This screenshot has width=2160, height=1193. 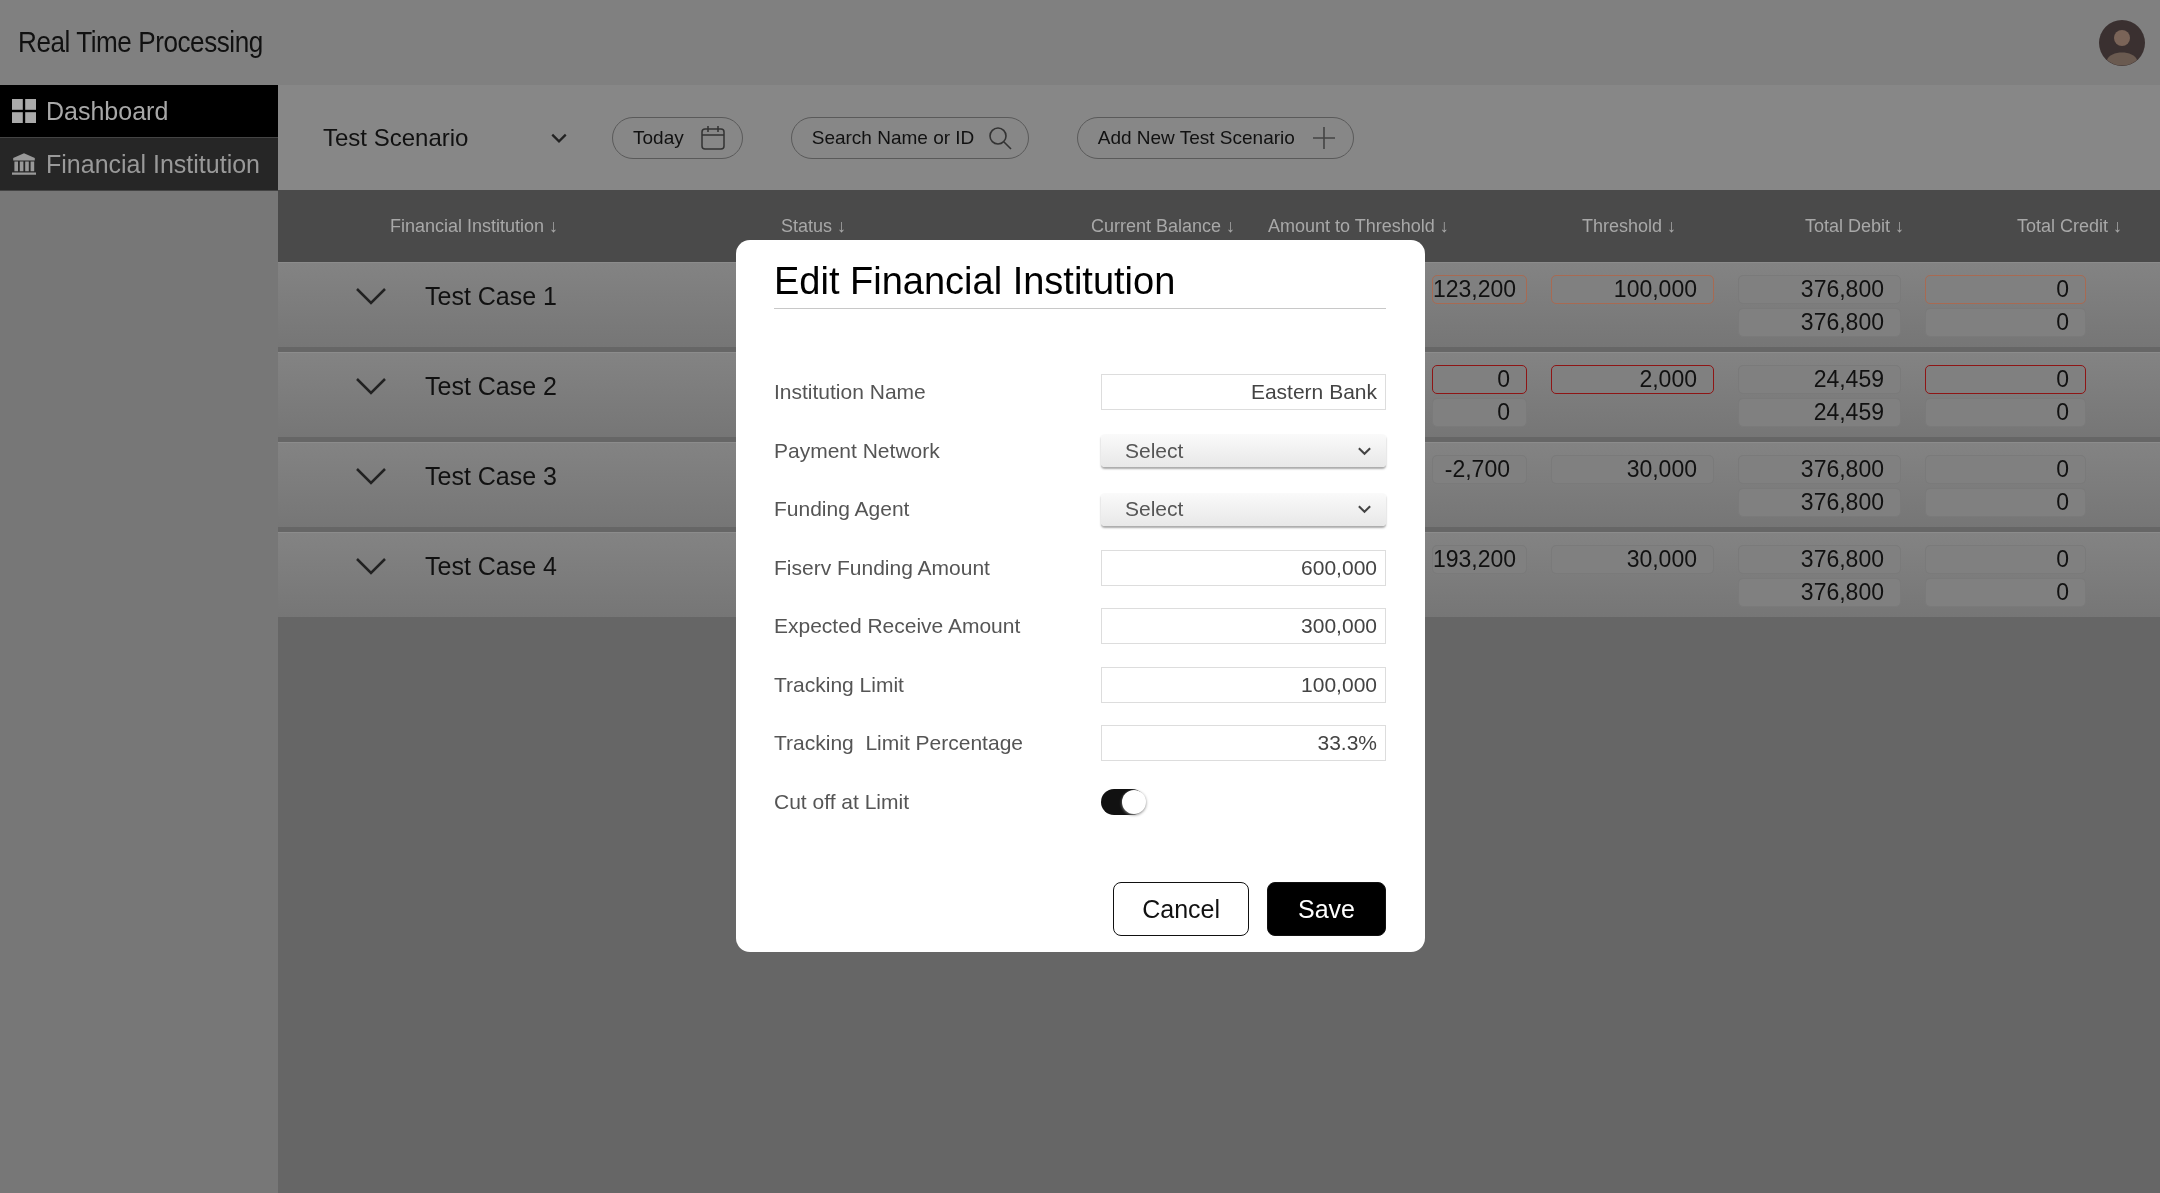 What do you see at coordinates (842, 509) in the screenshot?
I see `field-label: Funding Agent` at bounding box center [842, 509].